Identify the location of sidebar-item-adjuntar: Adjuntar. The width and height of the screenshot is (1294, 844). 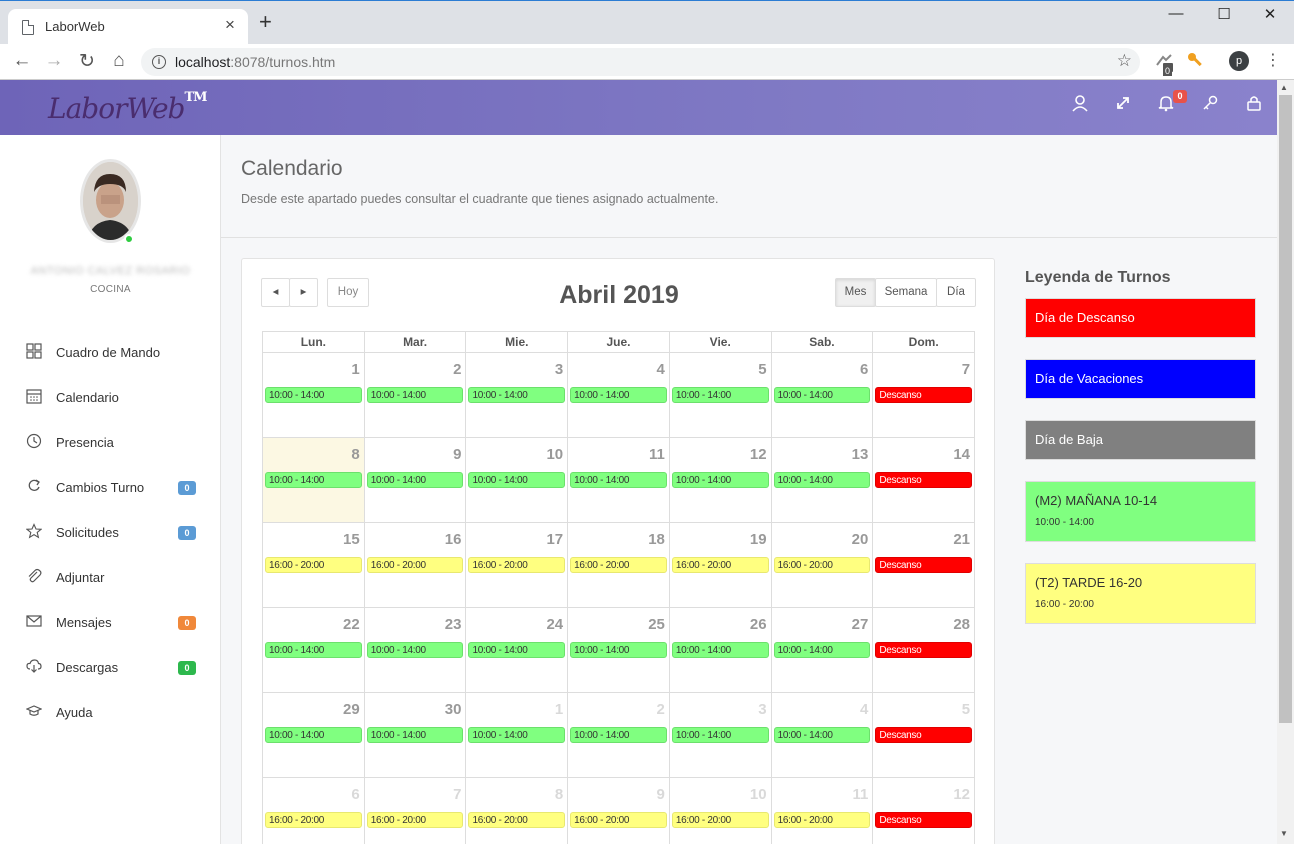
(110, 579).